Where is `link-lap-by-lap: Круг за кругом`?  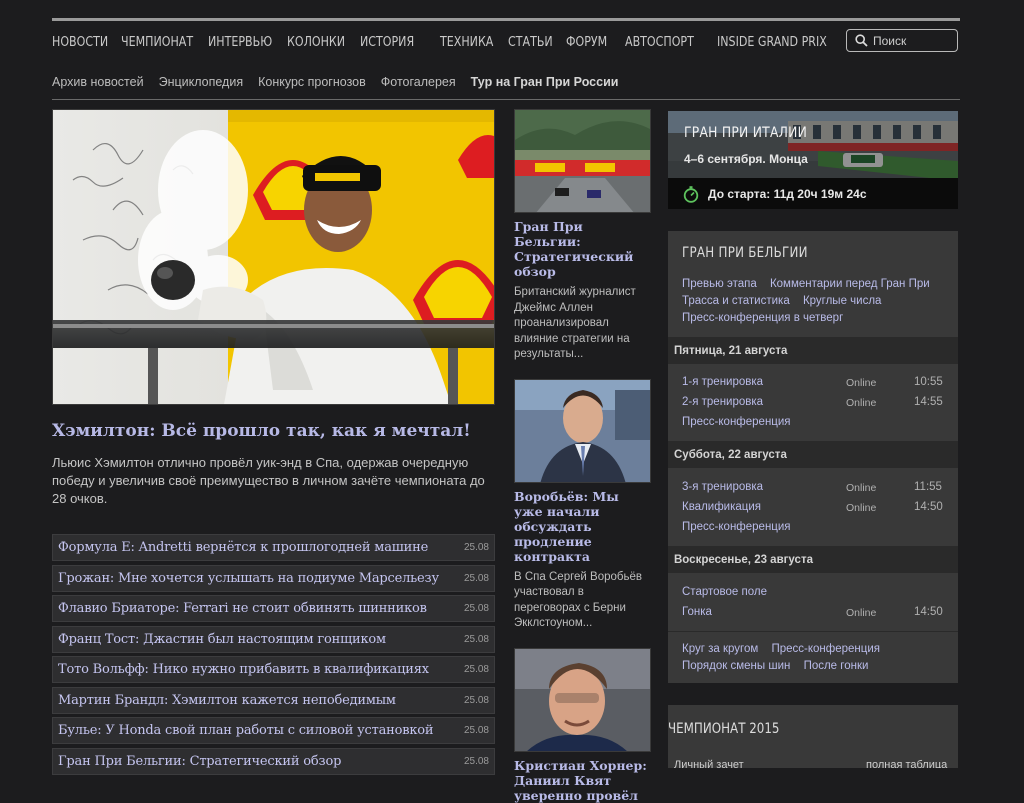 link-lap-by-lap: Круг за кругом is located at coordinates (720, 649).